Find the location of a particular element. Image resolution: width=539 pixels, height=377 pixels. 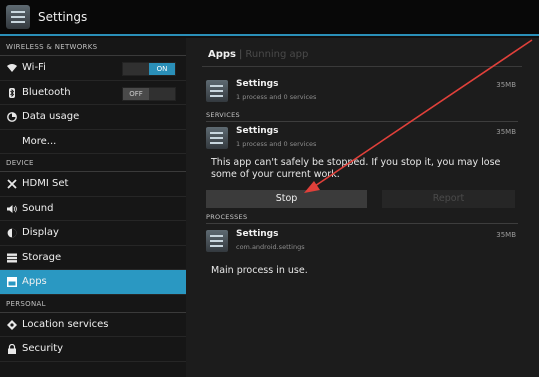

bluetooth-toggle: OFF is located at coordinates (149, 93).